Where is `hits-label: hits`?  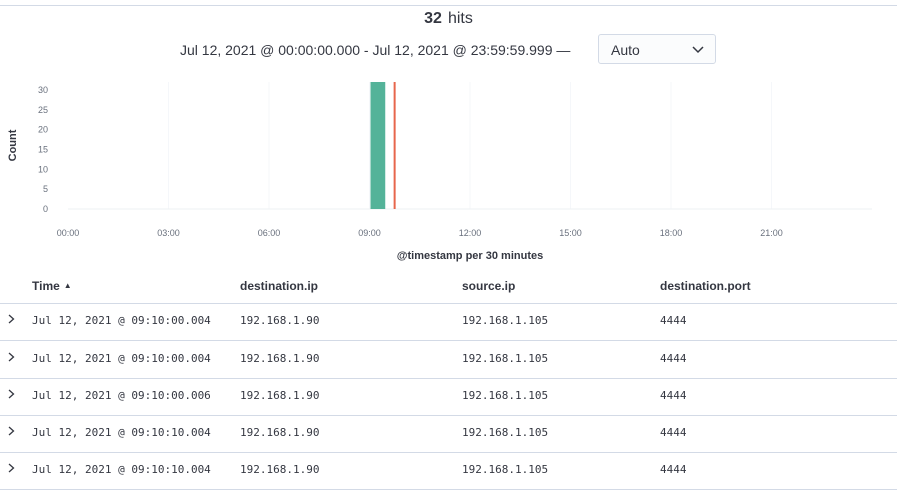
hits-label: hits is located at coordinates (460, 18).